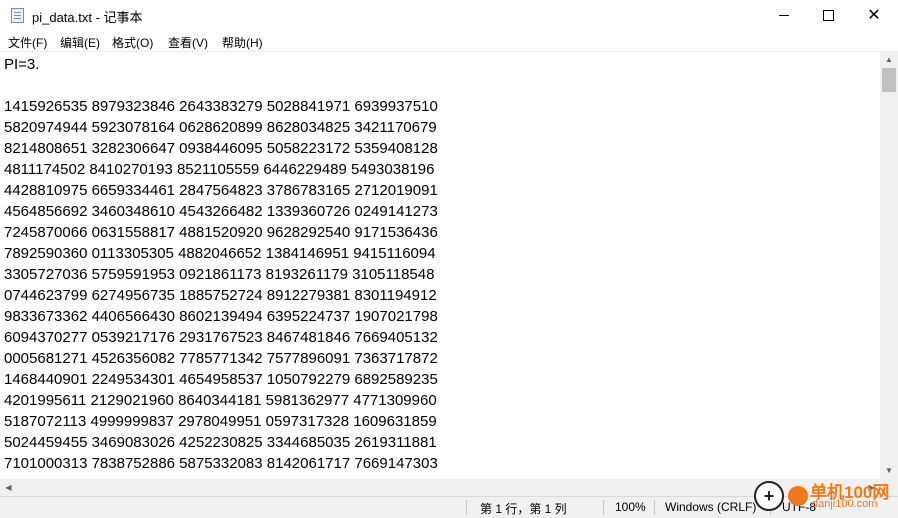  I want to click on watermark-url: danji100.com, so click(845, 504).